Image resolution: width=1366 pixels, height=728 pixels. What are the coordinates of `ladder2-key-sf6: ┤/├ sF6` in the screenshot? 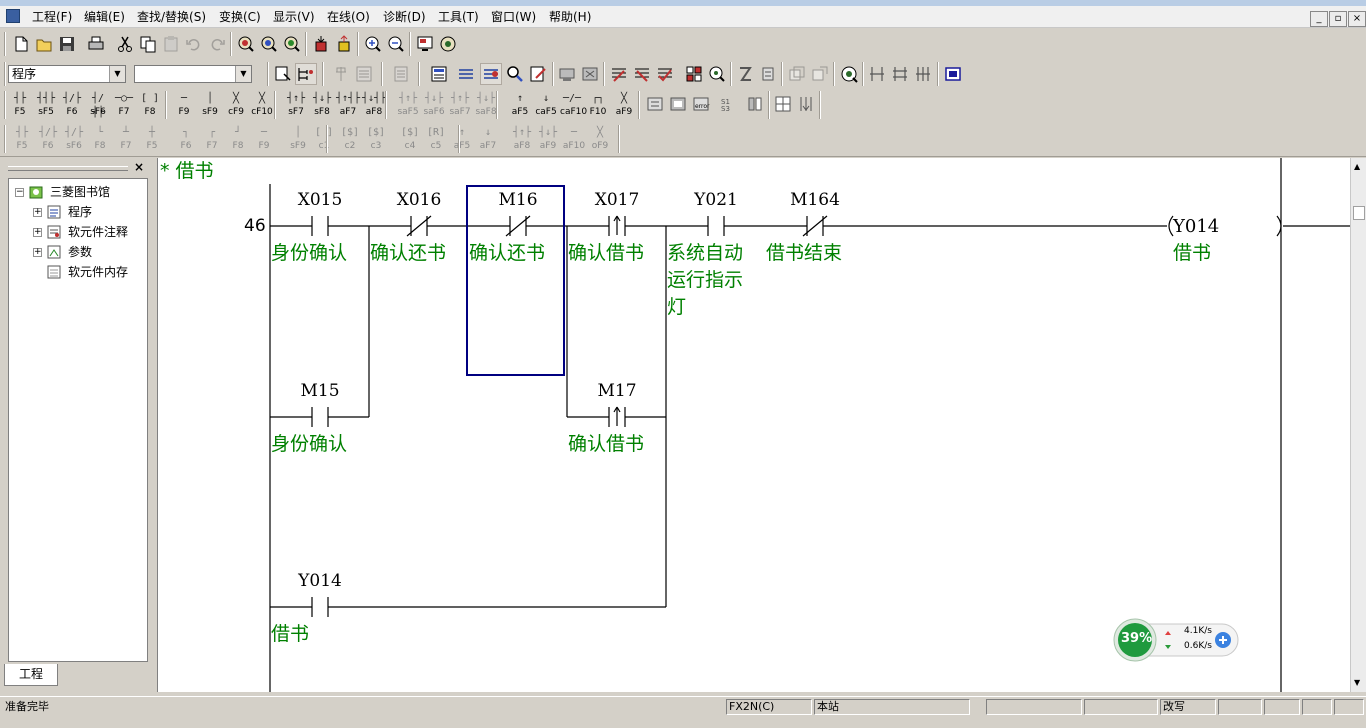 It's located at (74, 140).